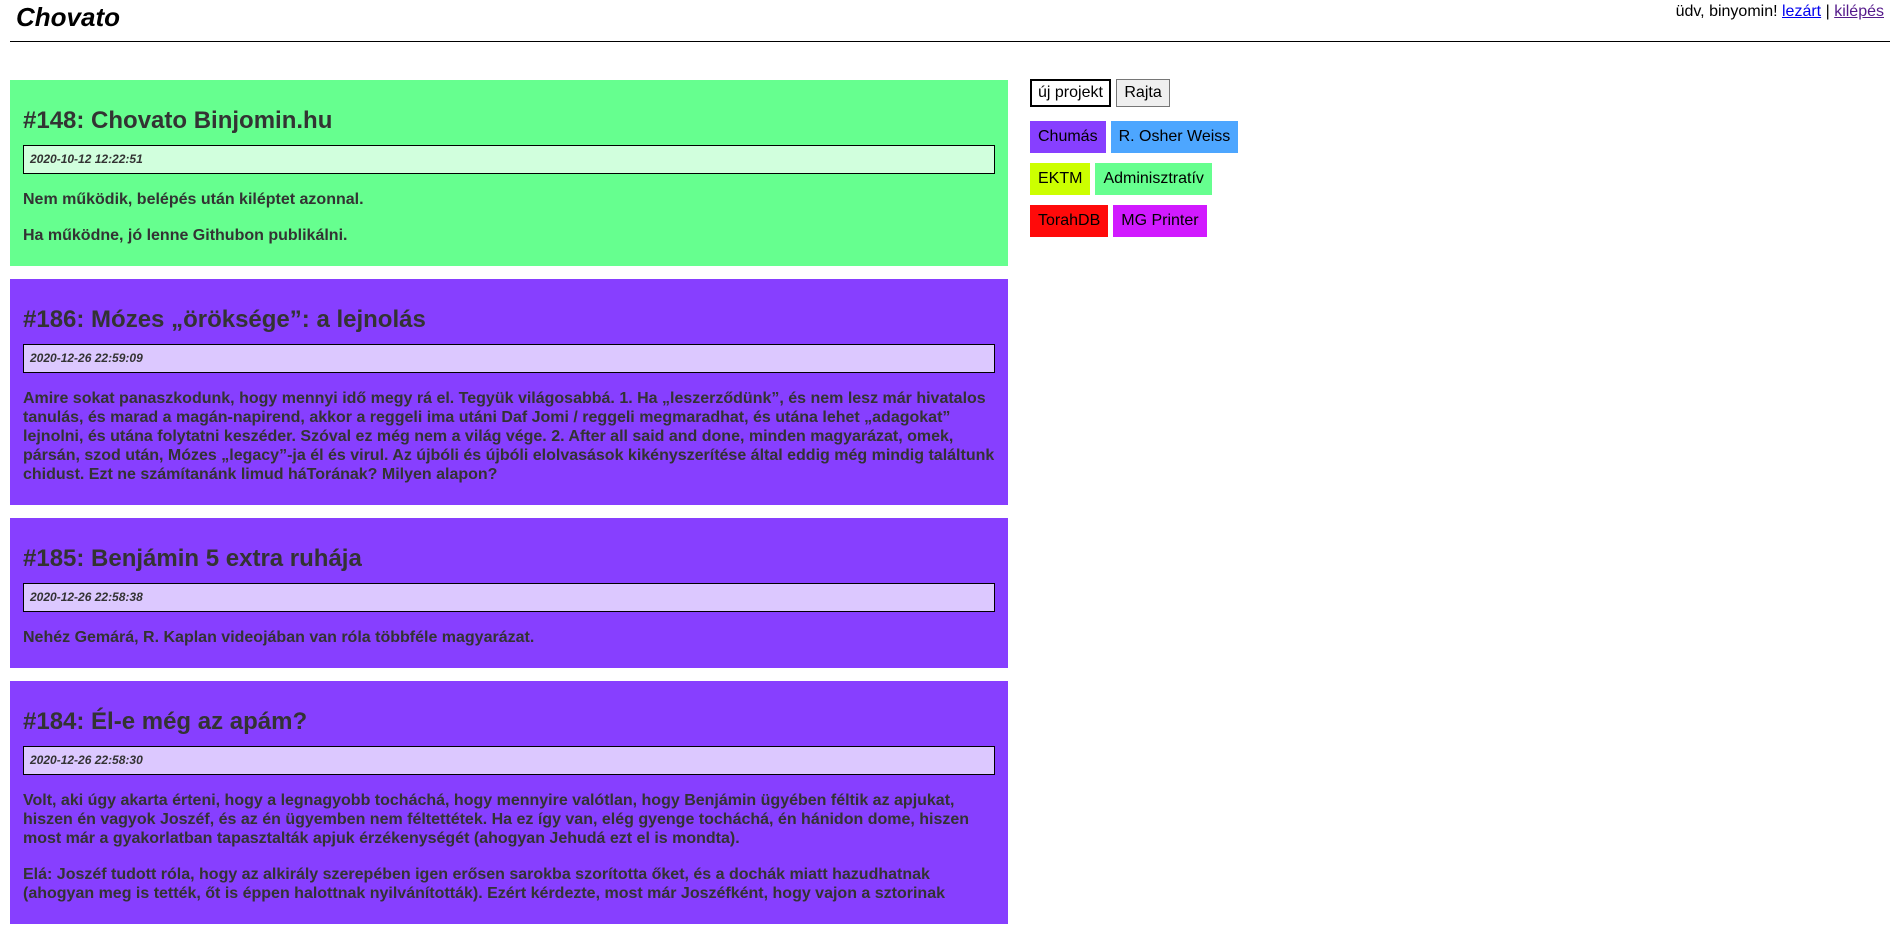 This screenshot has width=1891, height=937. What do you see at coordinates (509, 358) in the screenshot?
I see `issue-date: 2020-12-26 22:59:09` at bounding box center [509, 358].